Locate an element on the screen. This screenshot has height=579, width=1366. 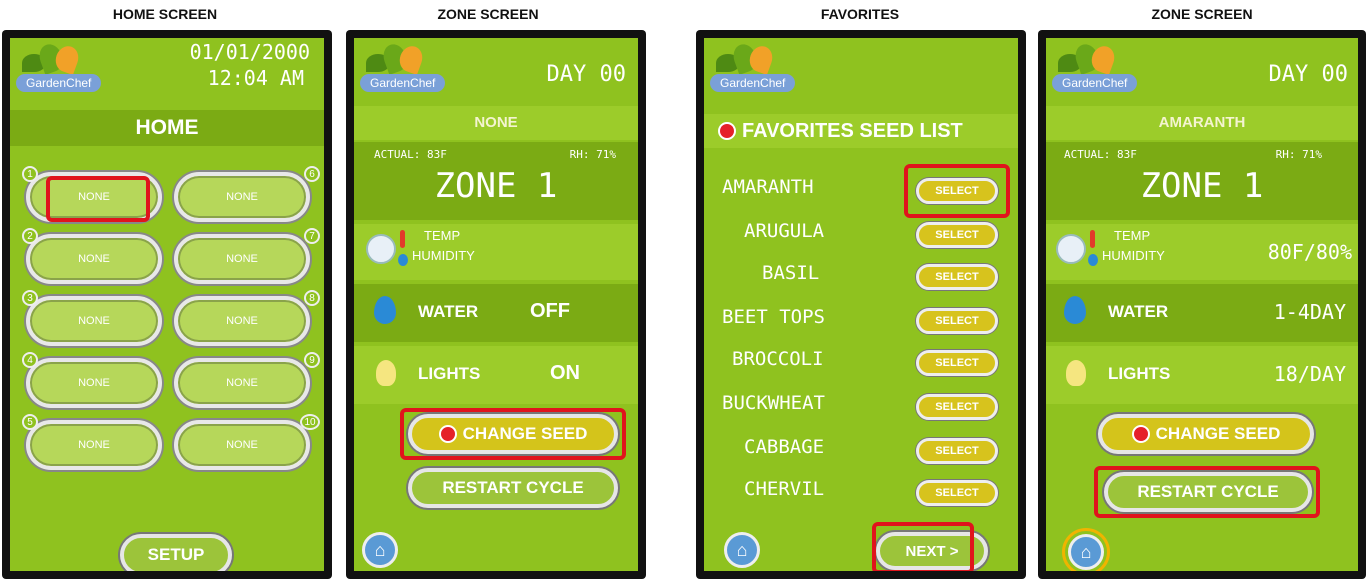
seed-name: BUCKWHEAT is located at coordinates (773, 403).